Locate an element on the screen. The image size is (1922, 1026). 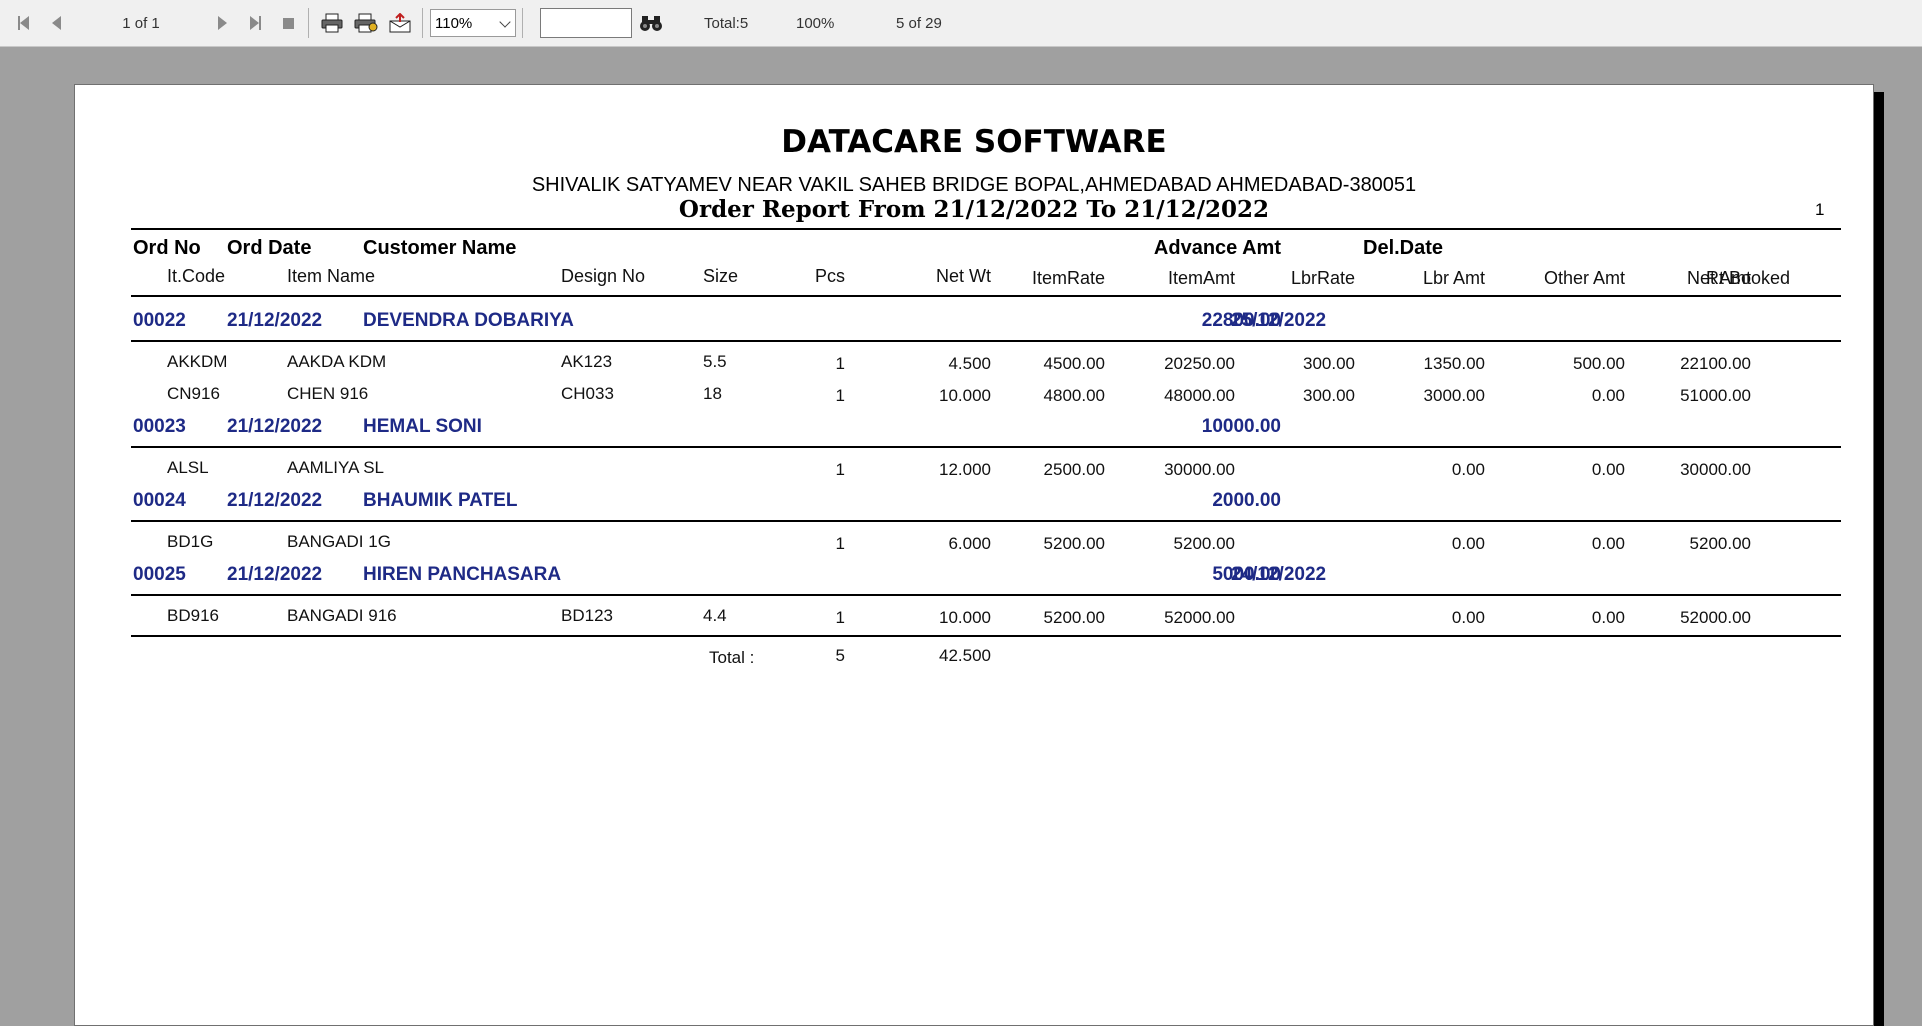
print-button is located at coordinates (332, 23).